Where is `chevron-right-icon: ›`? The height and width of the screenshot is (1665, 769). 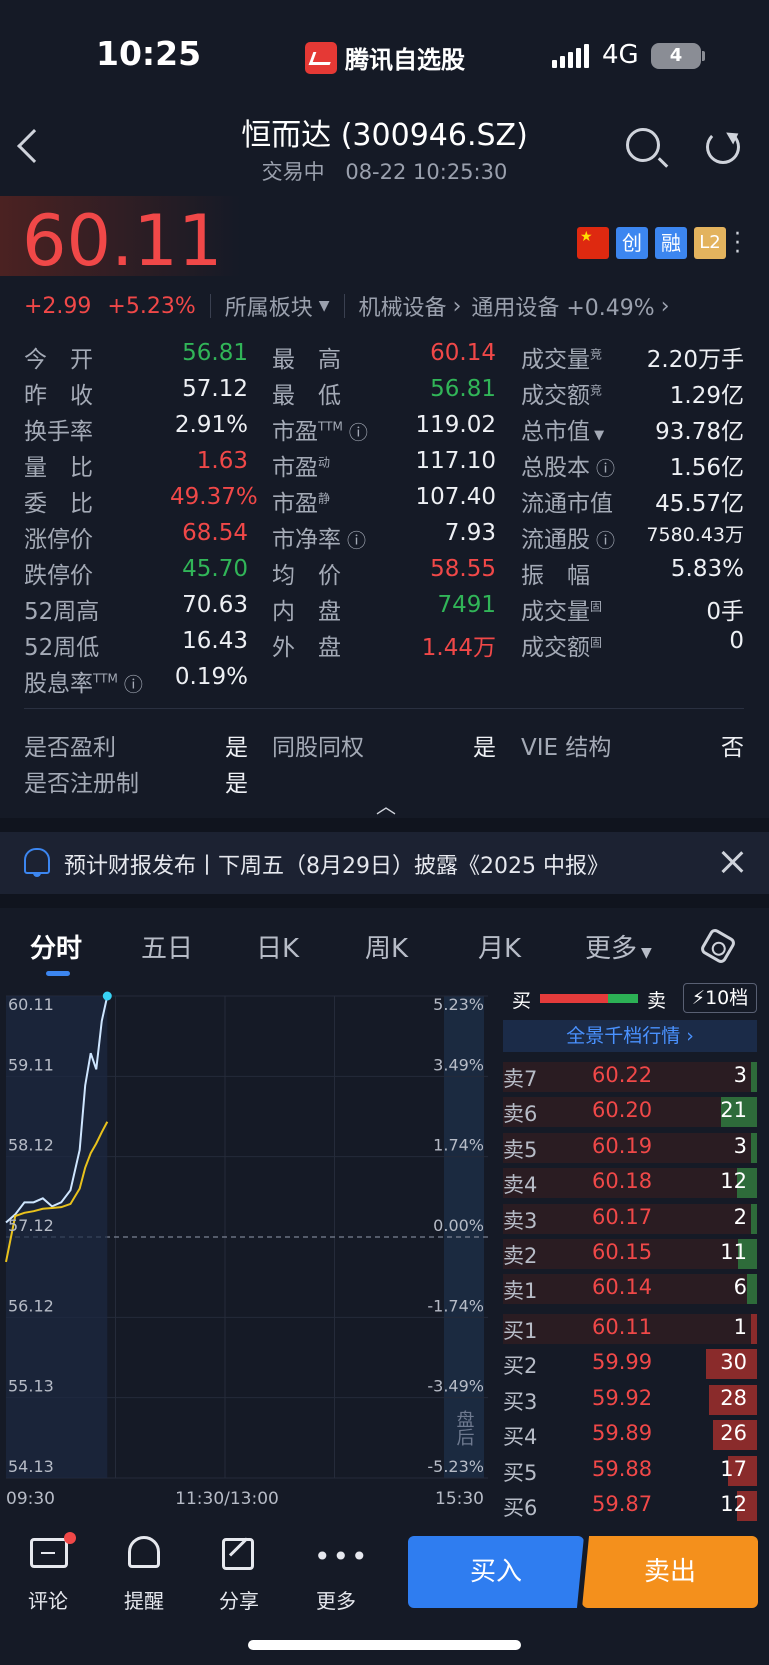 chevron-right-icon: › is located at coordinates (690, 1036).